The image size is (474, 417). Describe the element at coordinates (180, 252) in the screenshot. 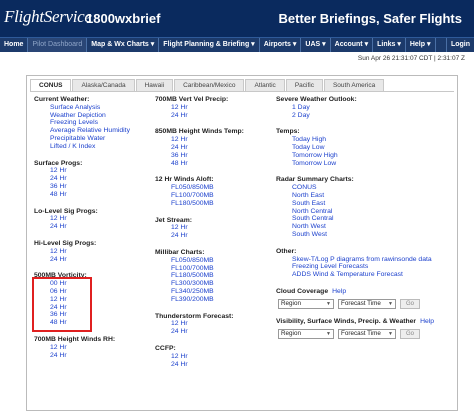

I see `group-heading: Millibar Charts:` at that location.